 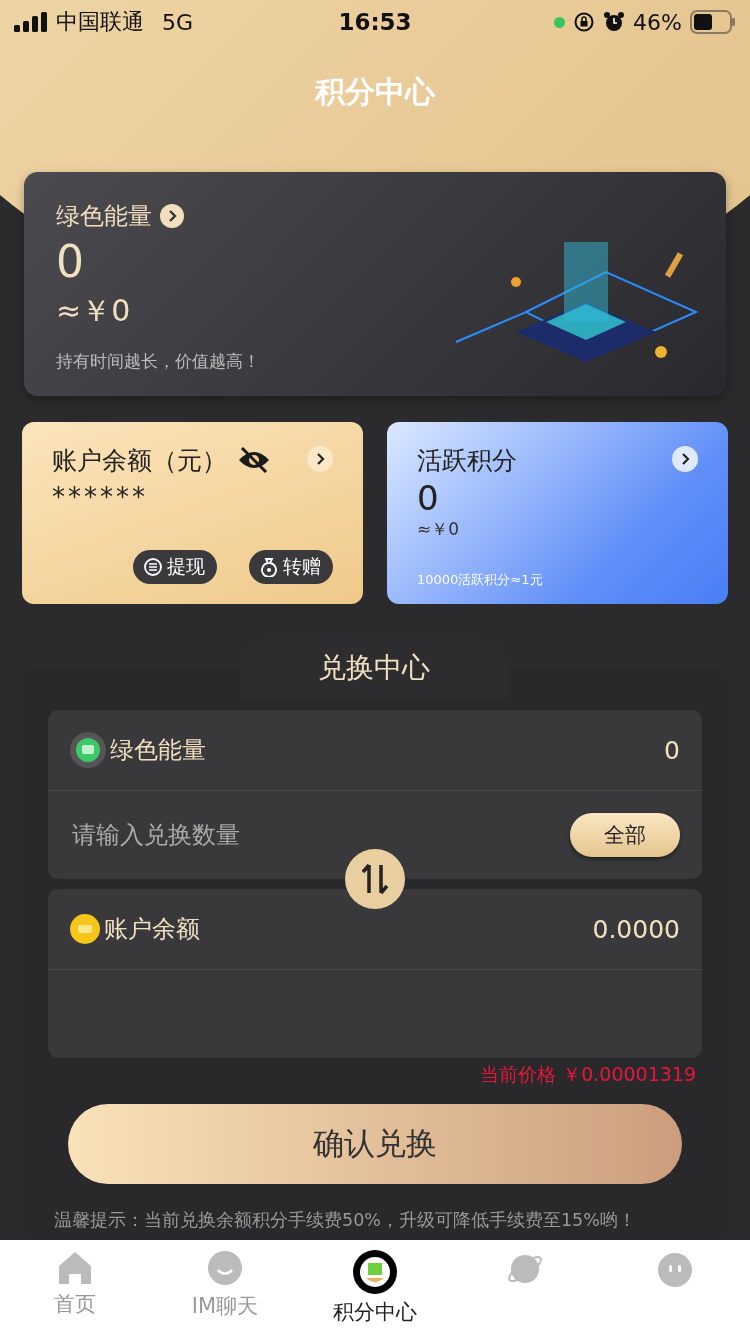 I want to click on card-title: 活跃积分, so click(x=467, y=460).